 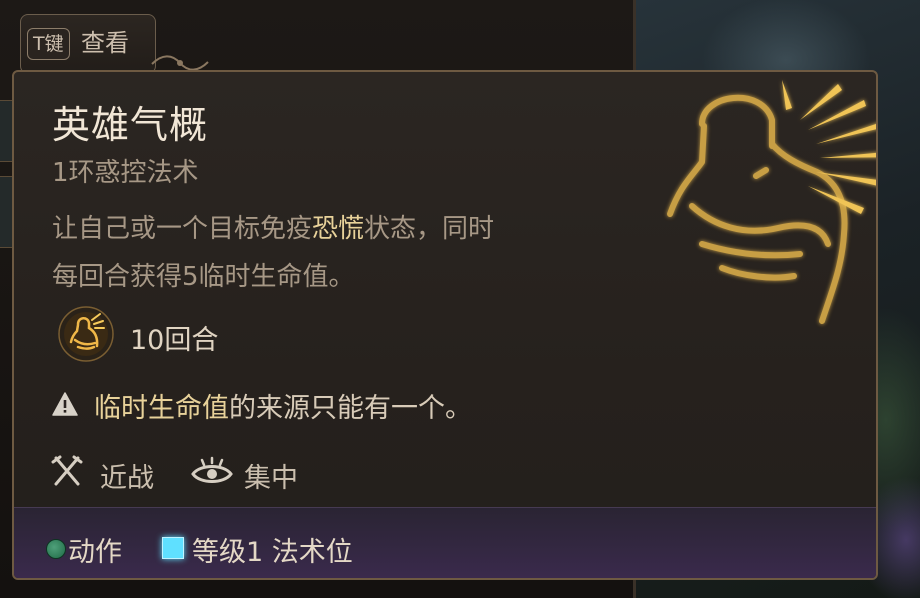 I want to click on description-line-1: 让自己或一个目标免疫恐慌状态，同时, so click(x=273, y=226).